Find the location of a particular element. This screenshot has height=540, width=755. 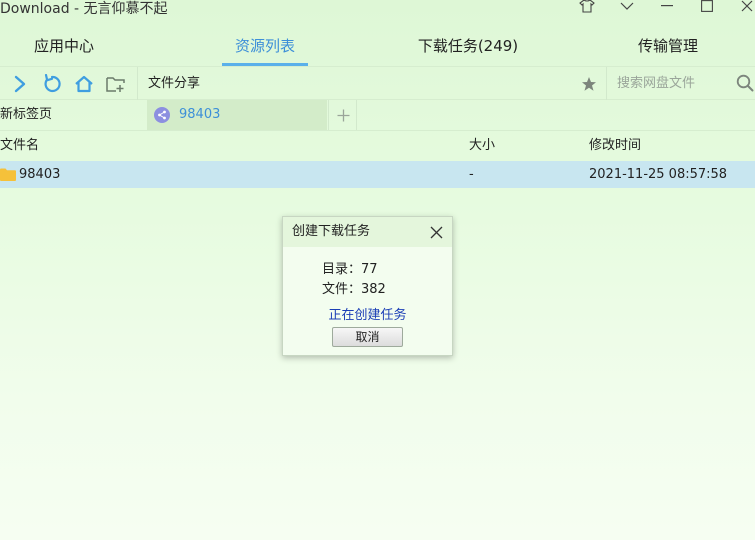

file-size: - is located at coordinates (471, 174).